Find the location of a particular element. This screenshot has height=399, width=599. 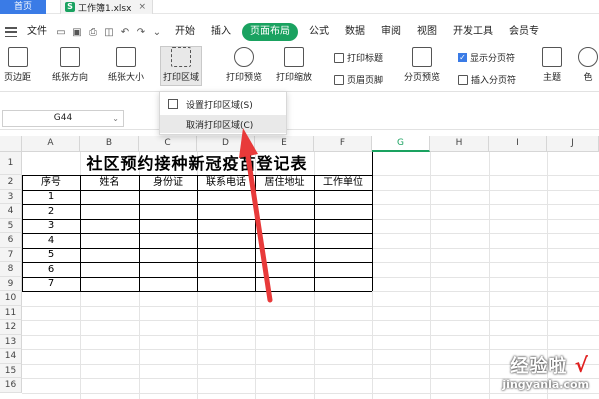

print-titles-button: 打印标题 is located at coordinates (358, 57).